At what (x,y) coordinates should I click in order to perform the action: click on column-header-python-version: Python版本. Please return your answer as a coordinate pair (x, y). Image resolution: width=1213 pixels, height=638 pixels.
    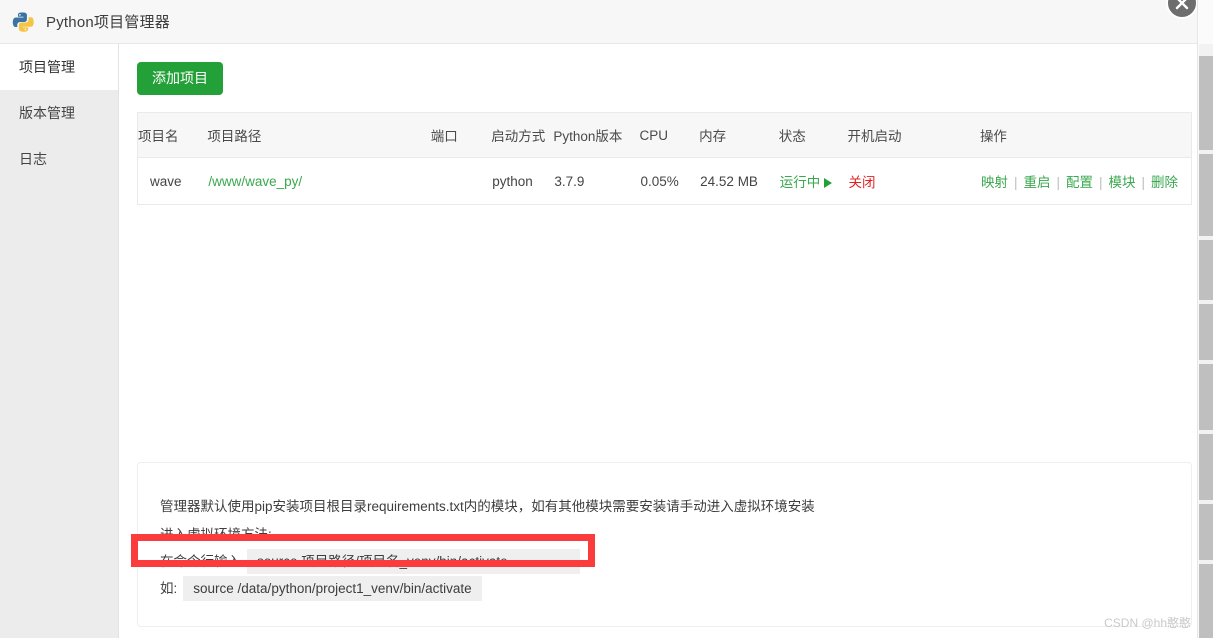
    Looking at the image, I should click on (596, 135).